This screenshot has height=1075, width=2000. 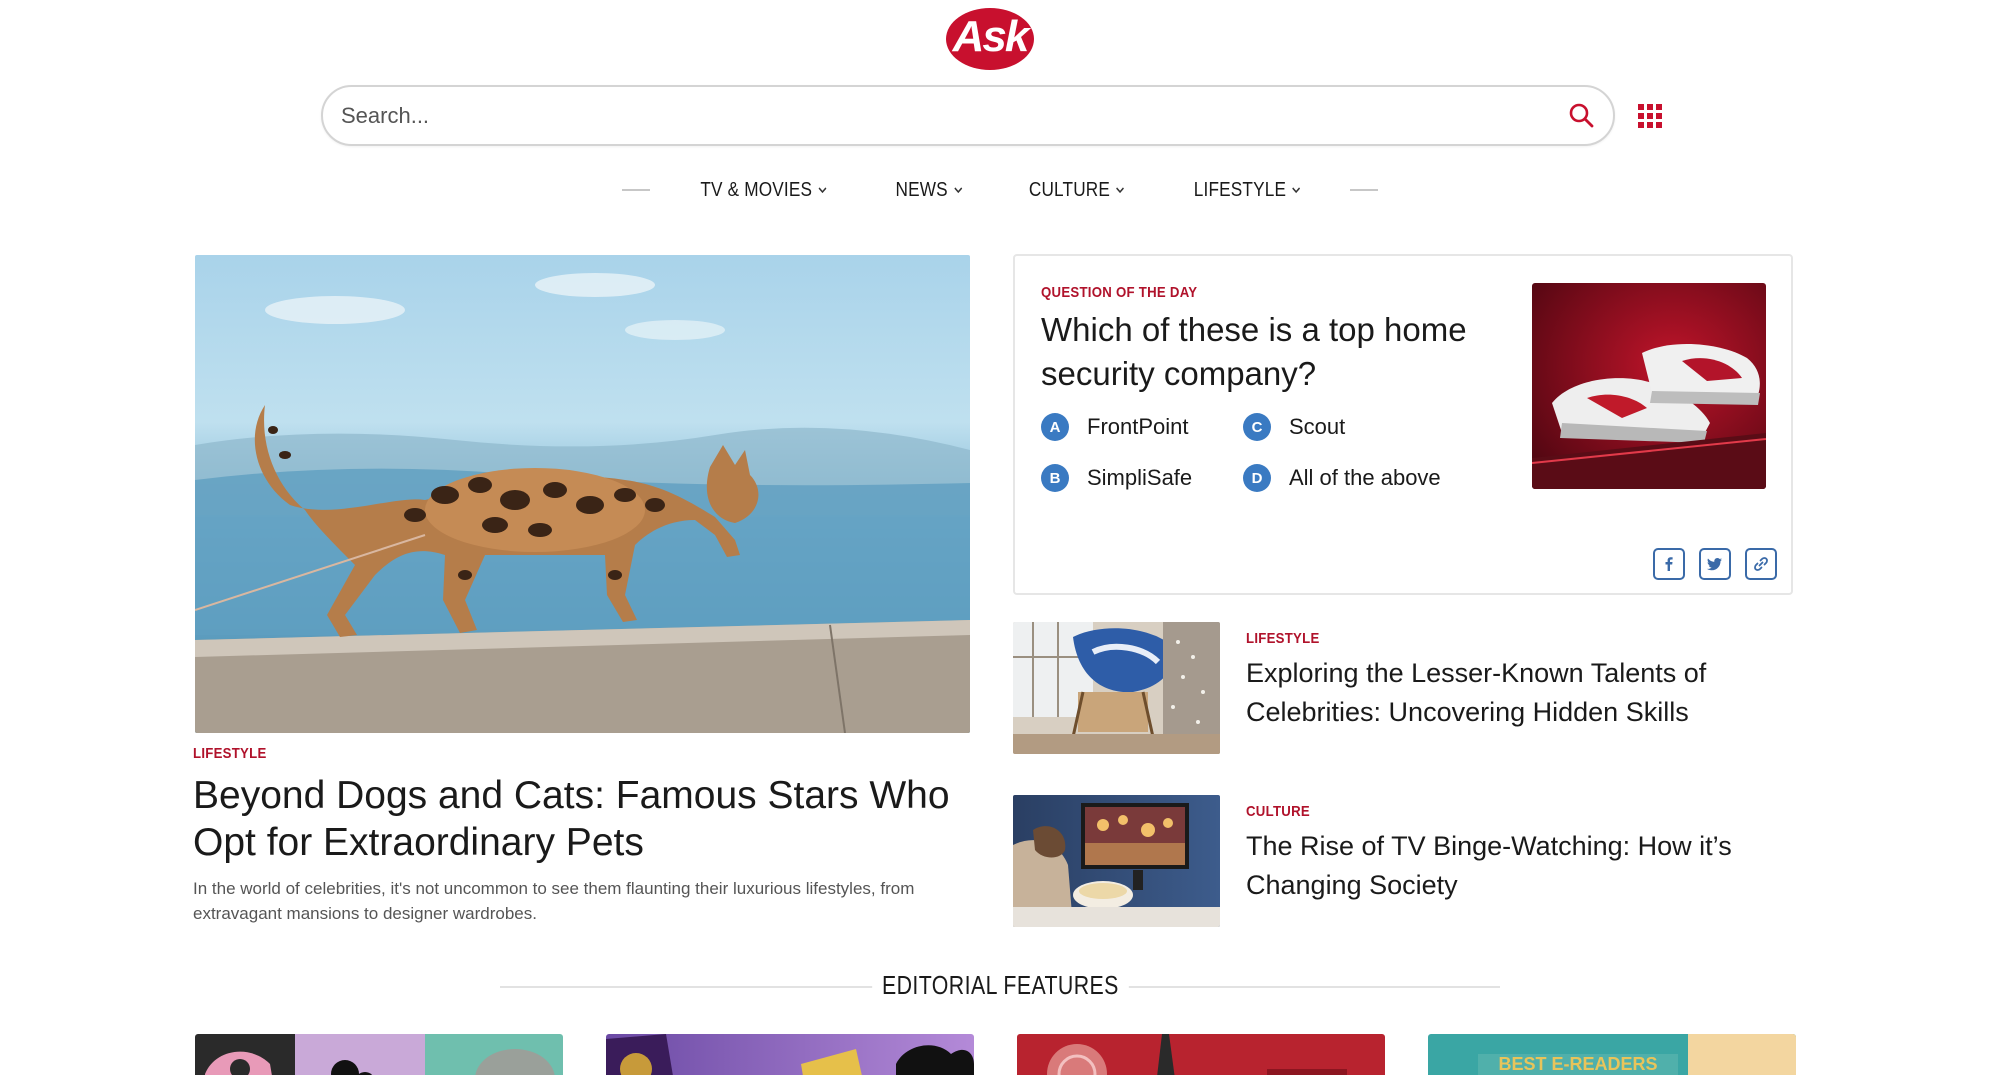 I want to click on facebook-icon, so click(x=1669, y=564).